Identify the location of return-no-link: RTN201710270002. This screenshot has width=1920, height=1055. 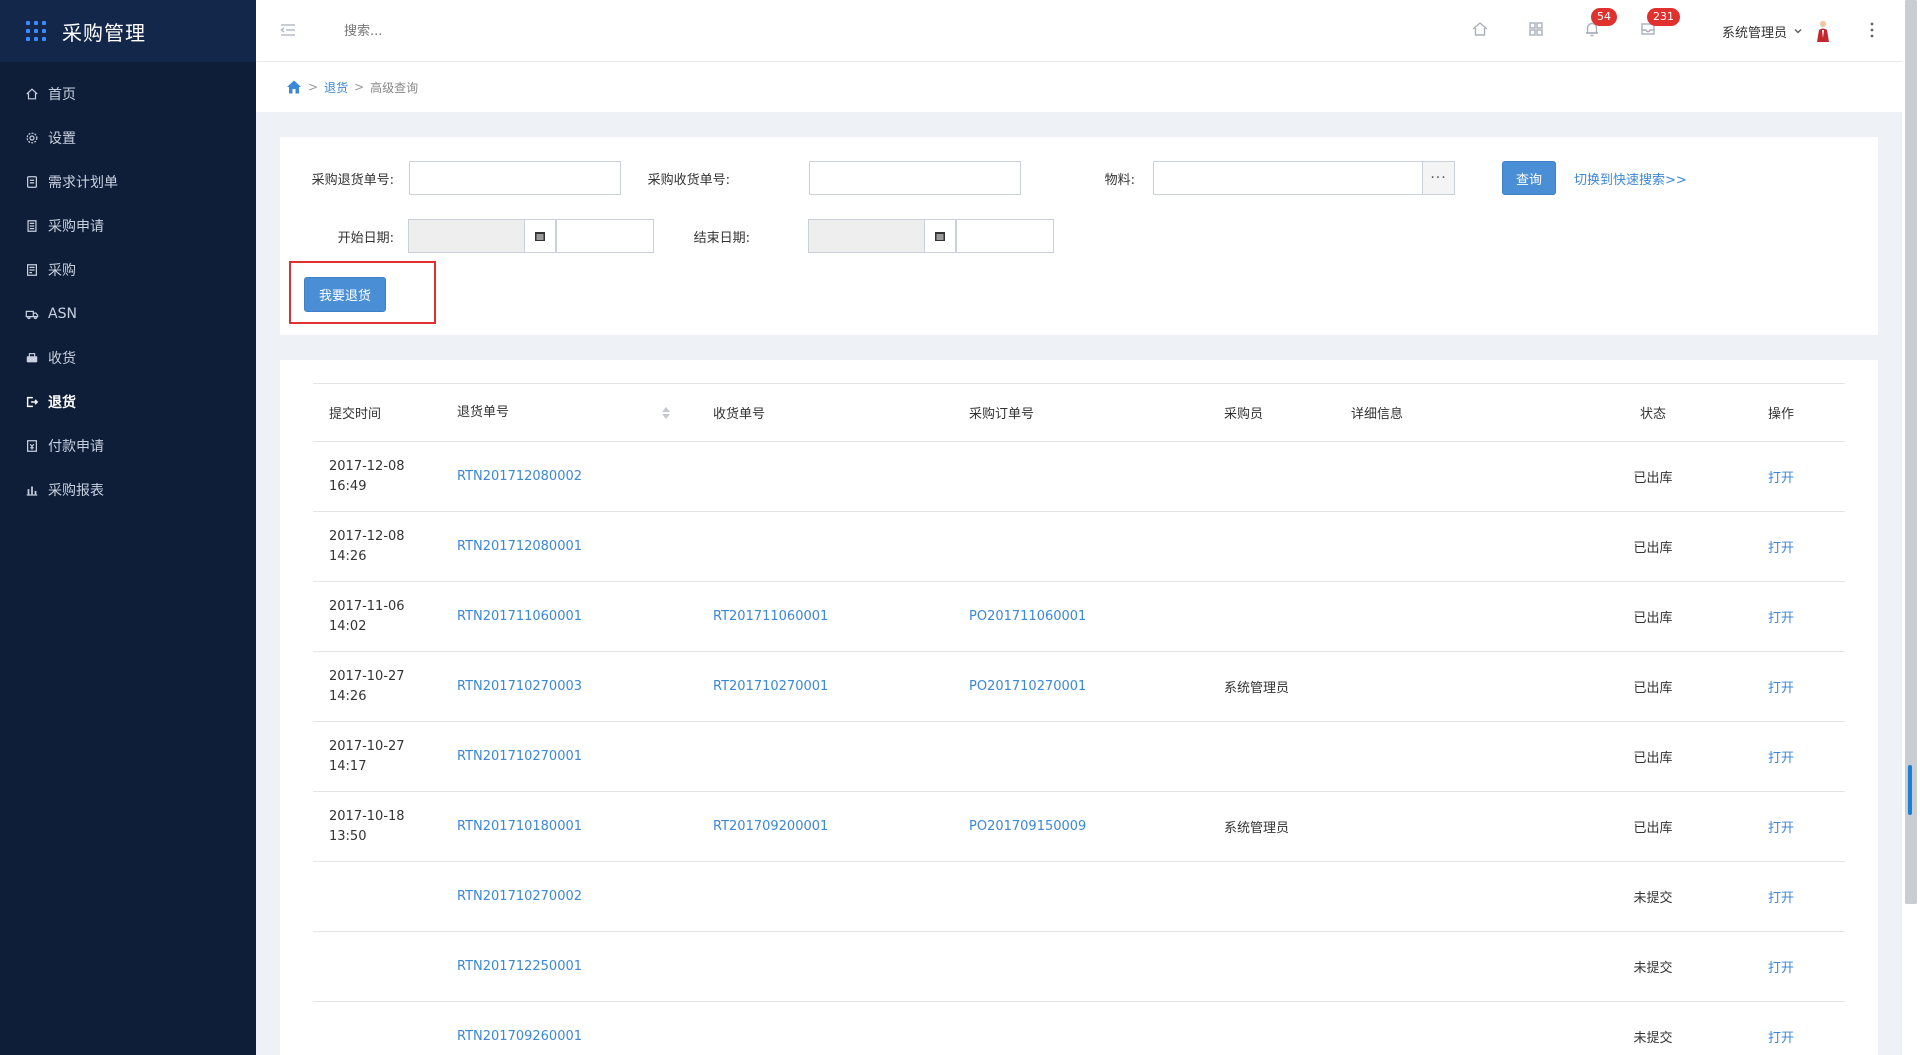
(519, 896).